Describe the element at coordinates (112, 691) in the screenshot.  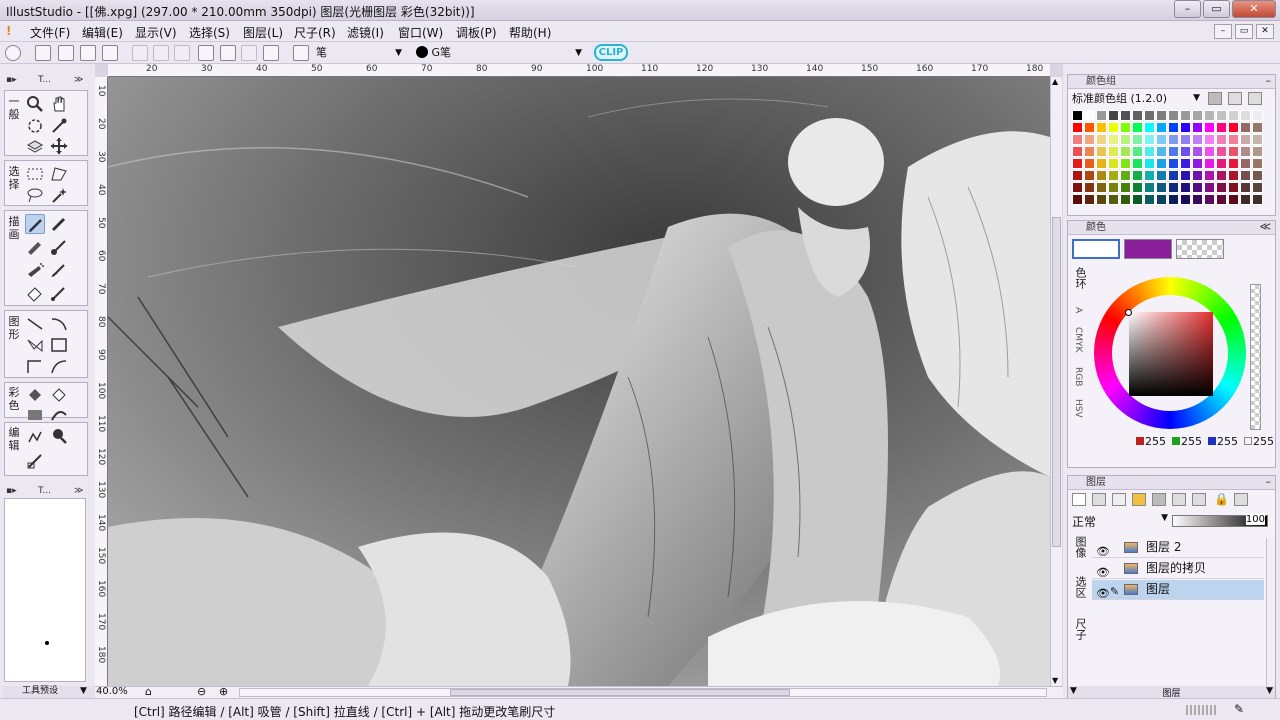
I see `zoom-level: 40.0%` at that location.